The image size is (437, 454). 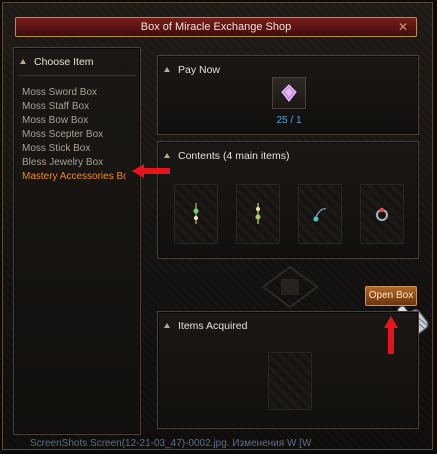 I want to click on jewel-icon, so click(x=289, y=93).